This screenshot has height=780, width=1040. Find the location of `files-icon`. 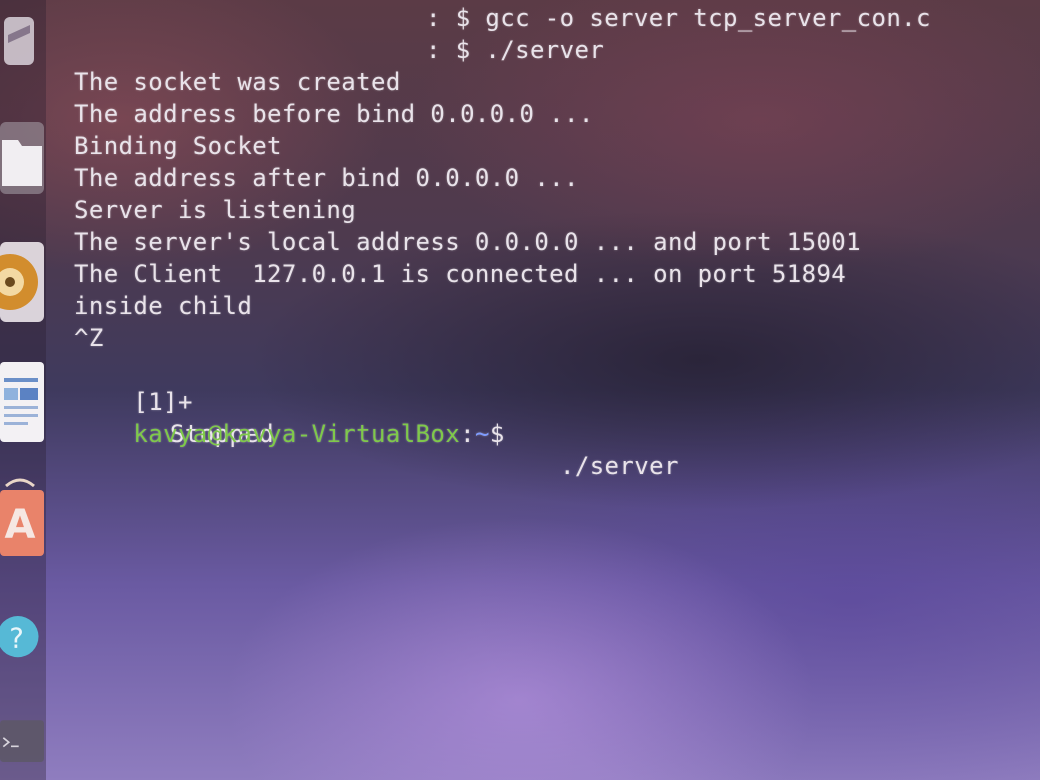

files-icon is located at coordinates (22, 158).